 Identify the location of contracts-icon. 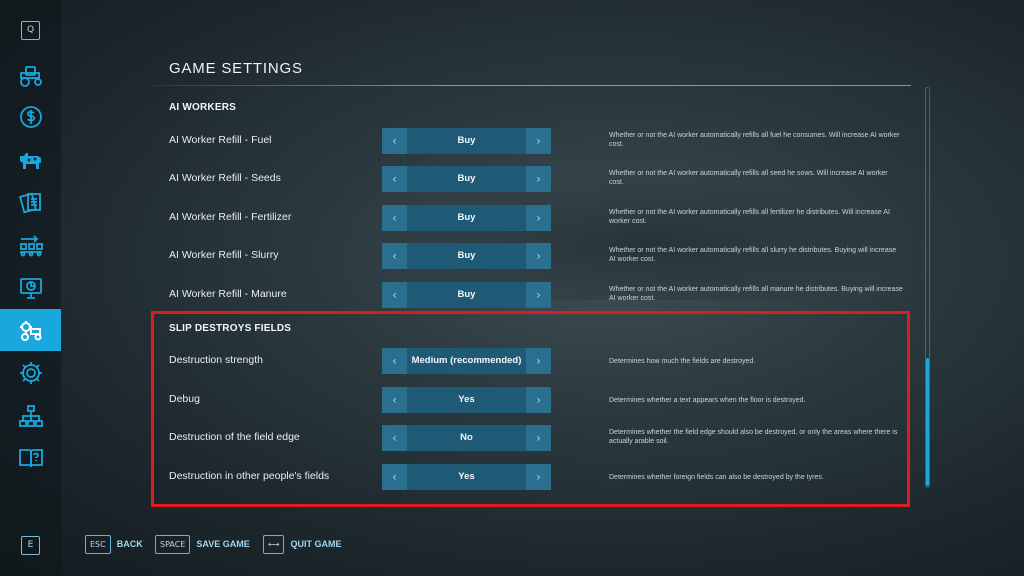
(29, 203).